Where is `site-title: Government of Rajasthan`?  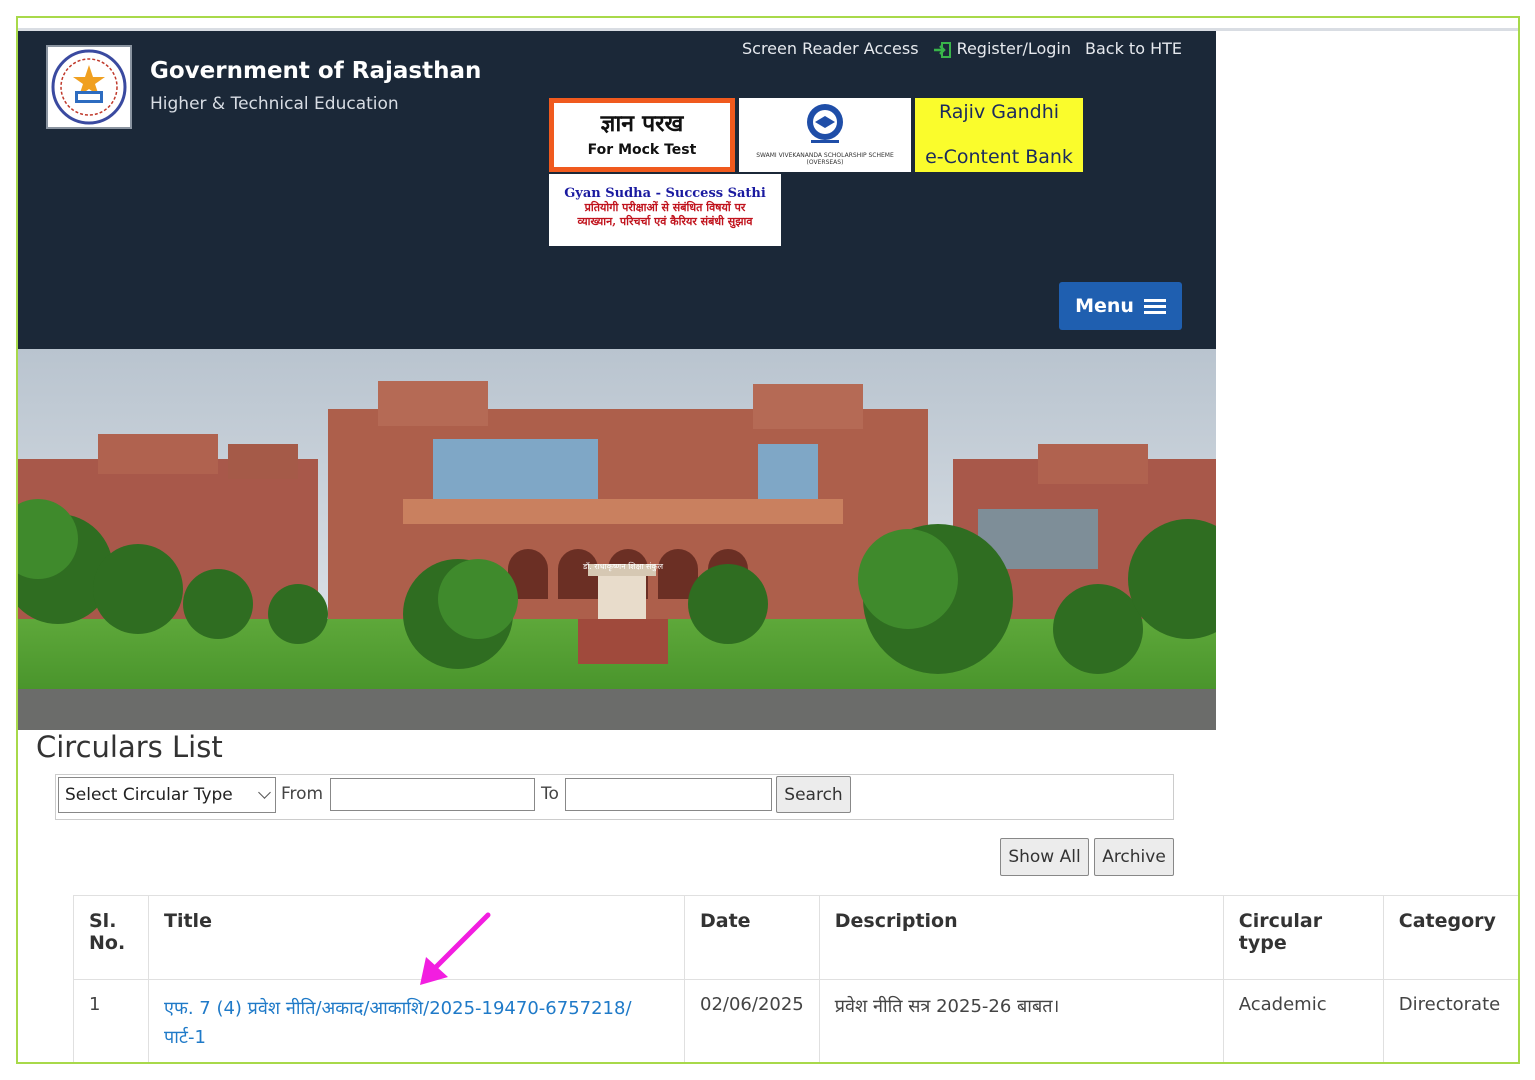 site-title: Government of Rajasthan is located at coordinates (316, 71).